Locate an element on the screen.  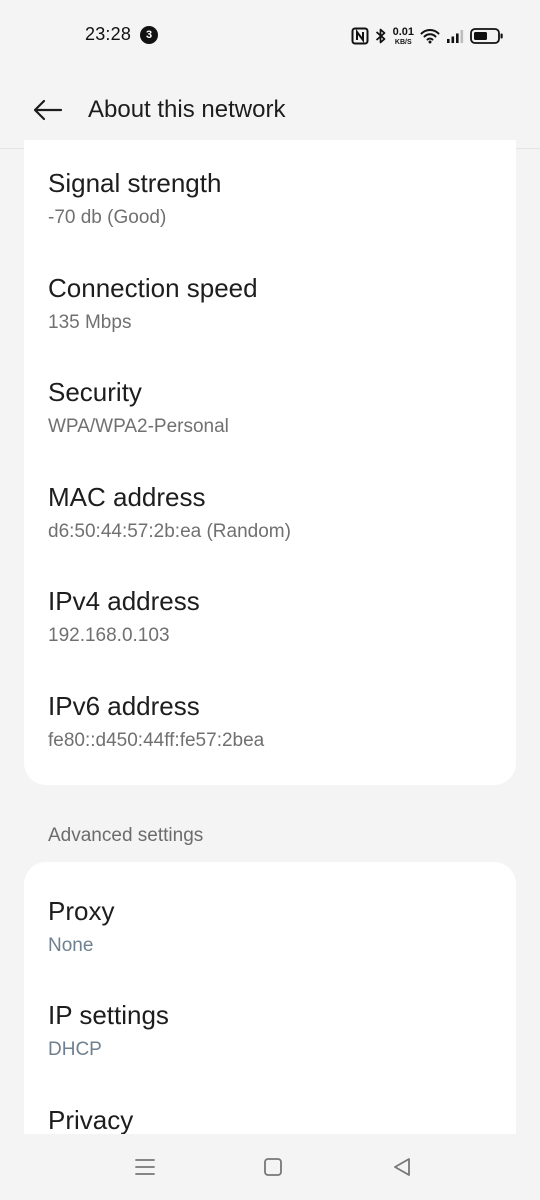
back-icon is located at coordinates (402, 1167).